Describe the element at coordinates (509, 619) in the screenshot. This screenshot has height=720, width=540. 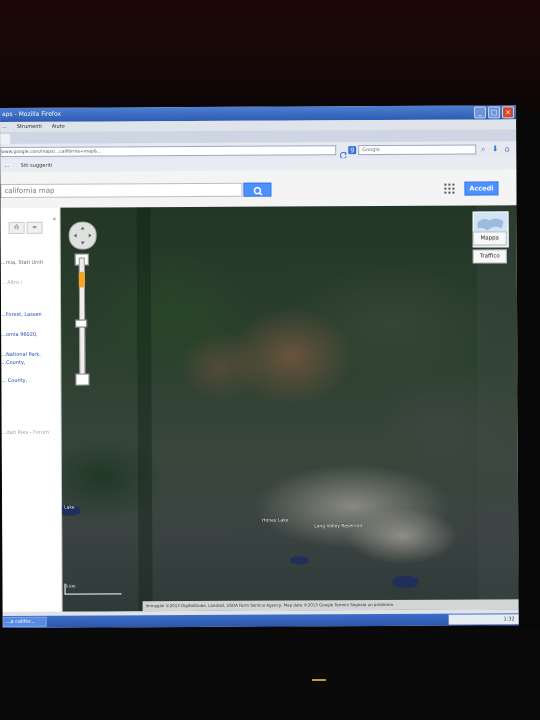
I see `clock: 1:32` at that location.